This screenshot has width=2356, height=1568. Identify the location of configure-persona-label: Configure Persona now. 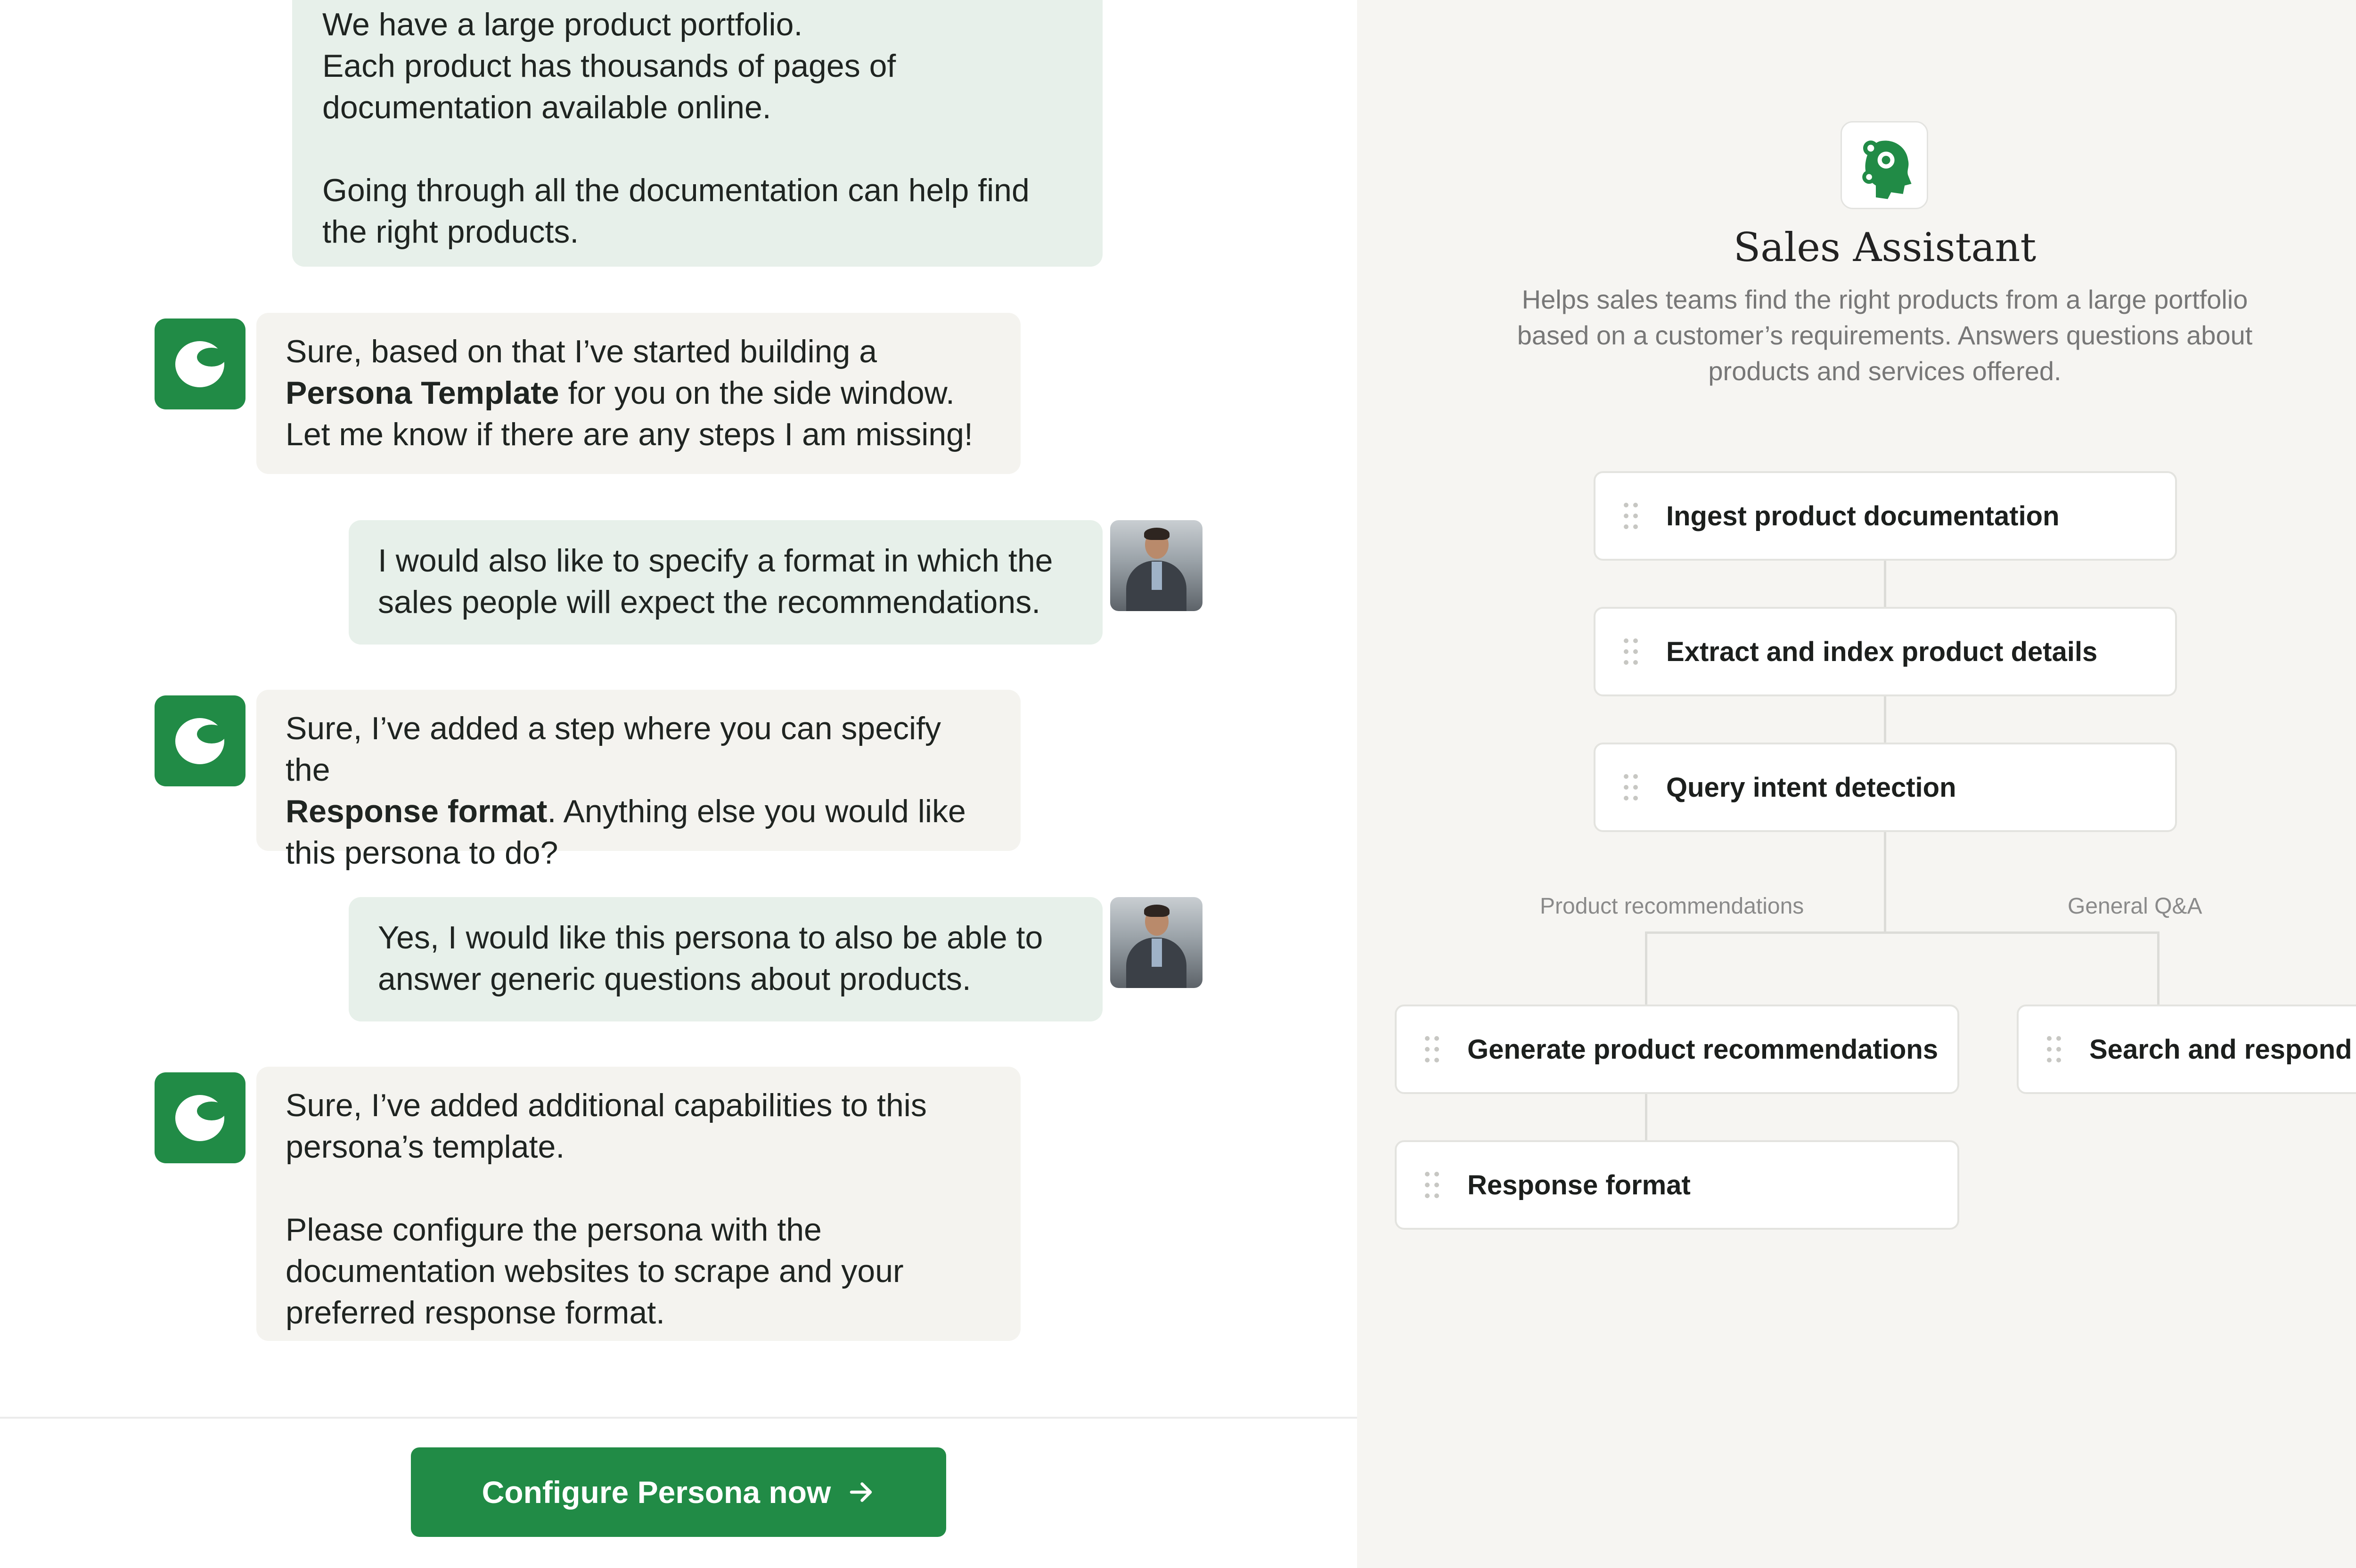
(656, 1492).